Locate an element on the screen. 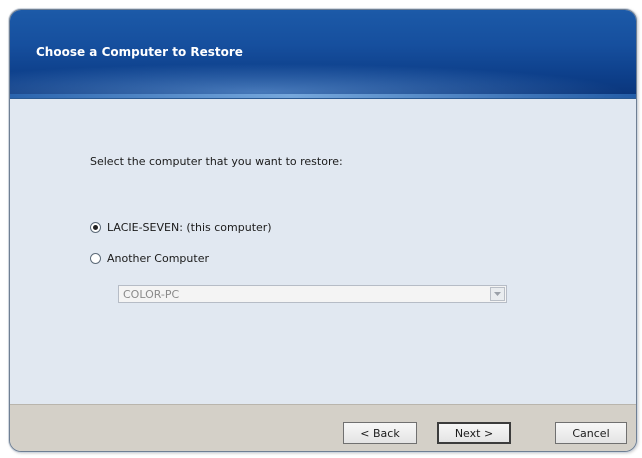  chevron-down-glyph is located at coordinates (497, 294).